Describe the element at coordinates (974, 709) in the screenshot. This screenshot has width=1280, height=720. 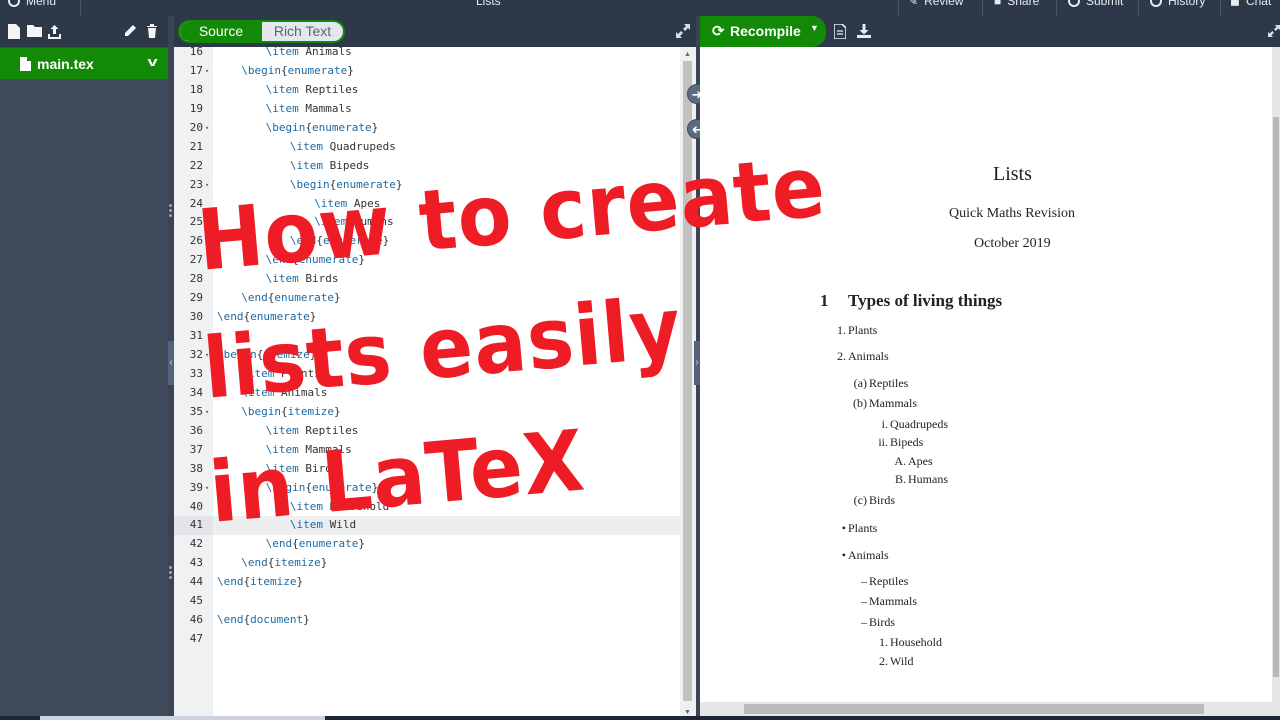
I see `pdf-horizontal-scrollbar-thumb` at that location.